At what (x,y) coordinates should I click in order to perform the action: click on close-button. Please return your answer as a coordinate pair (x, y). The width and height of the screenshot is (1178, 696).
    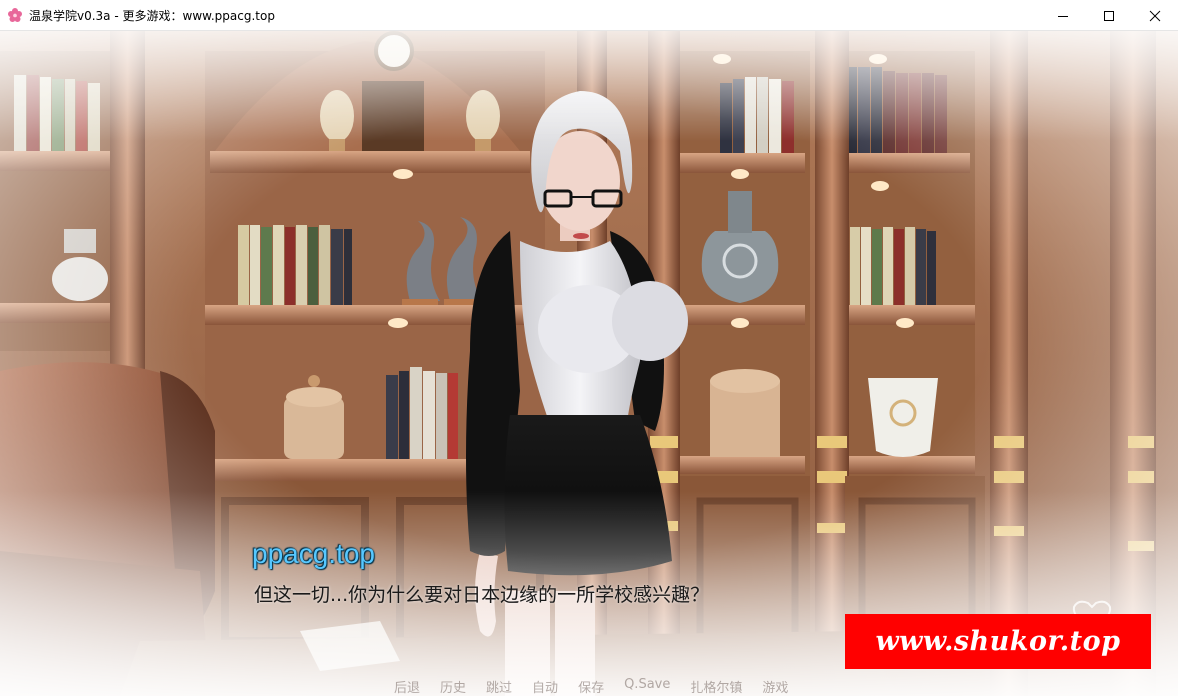
    Looking at the image, I should click on (1155, 15).